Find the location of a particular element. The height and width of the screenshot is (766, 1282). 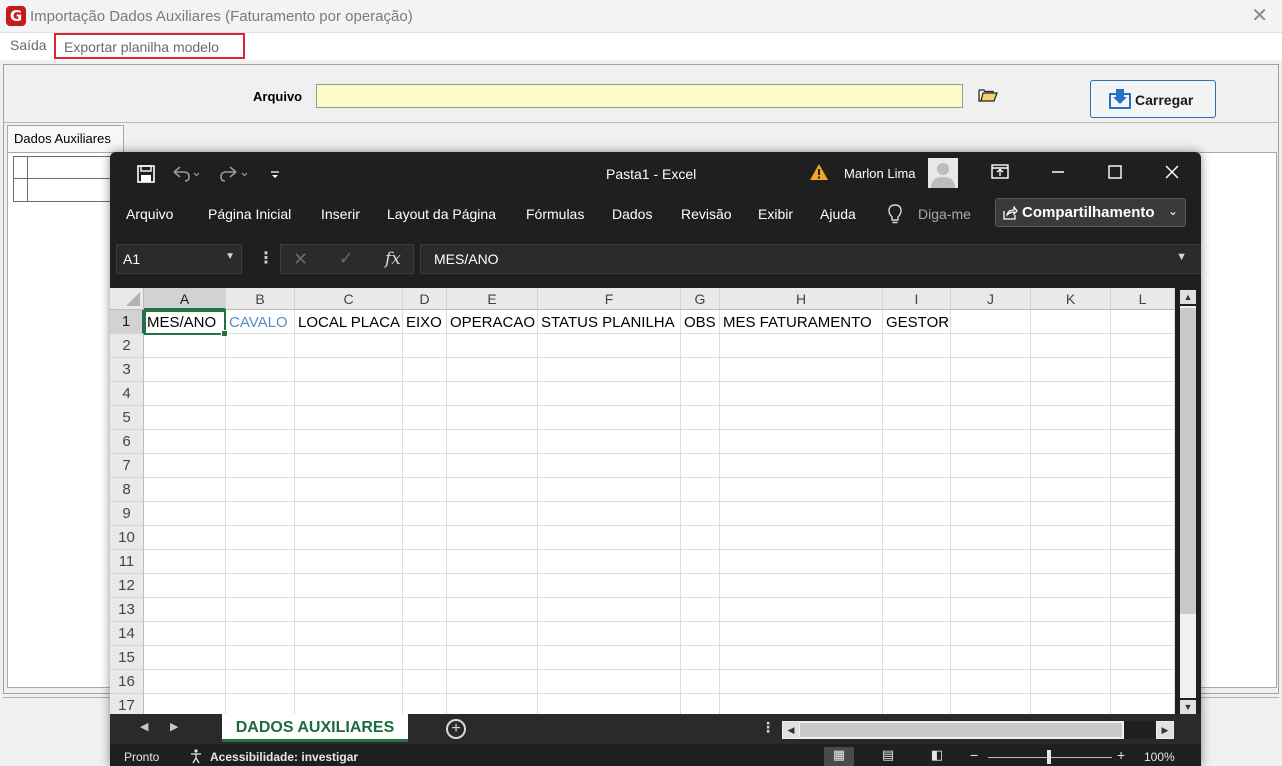

vertical-scrollbar: ▲ ▼ is located at coordinates (1188, 501).